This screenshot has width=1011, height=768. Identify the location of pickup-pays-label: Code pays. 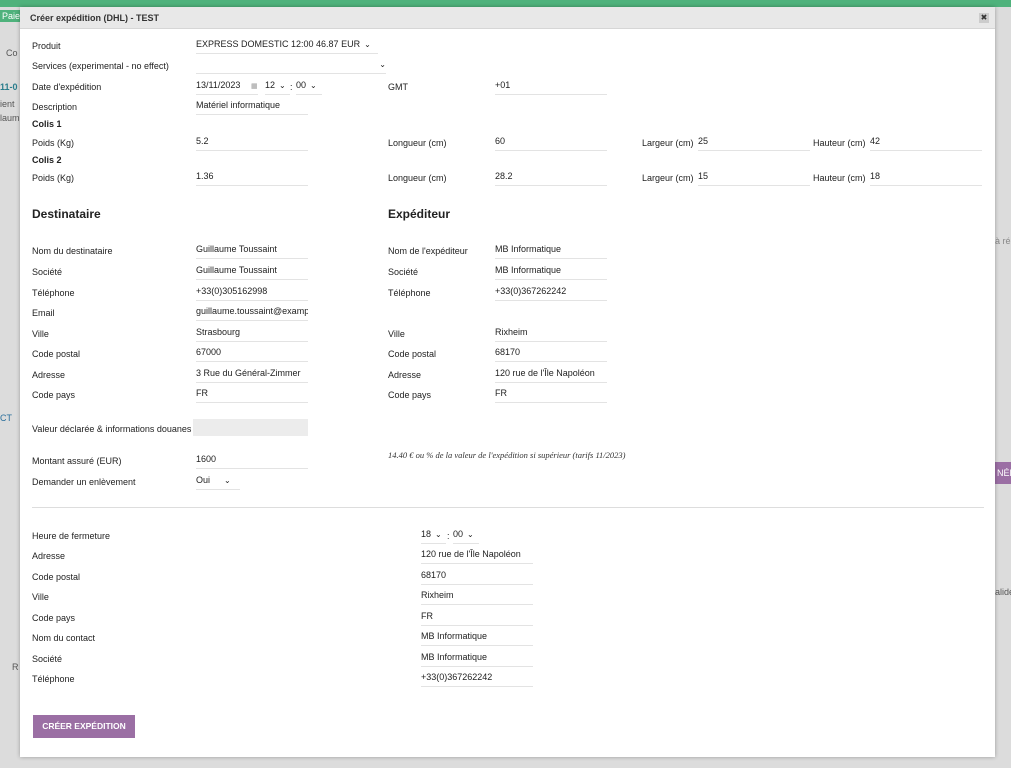
(54, 618).